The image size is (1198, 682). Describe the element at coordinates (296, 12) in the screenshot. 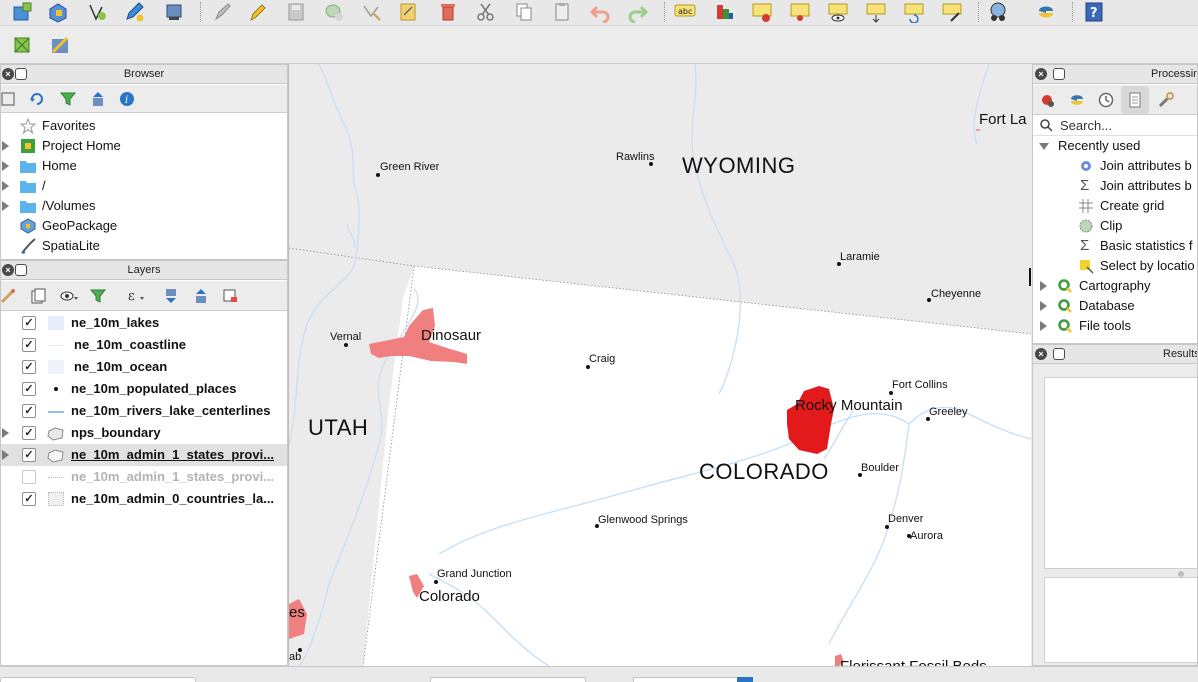

I see `save-edits-icon` at that location.